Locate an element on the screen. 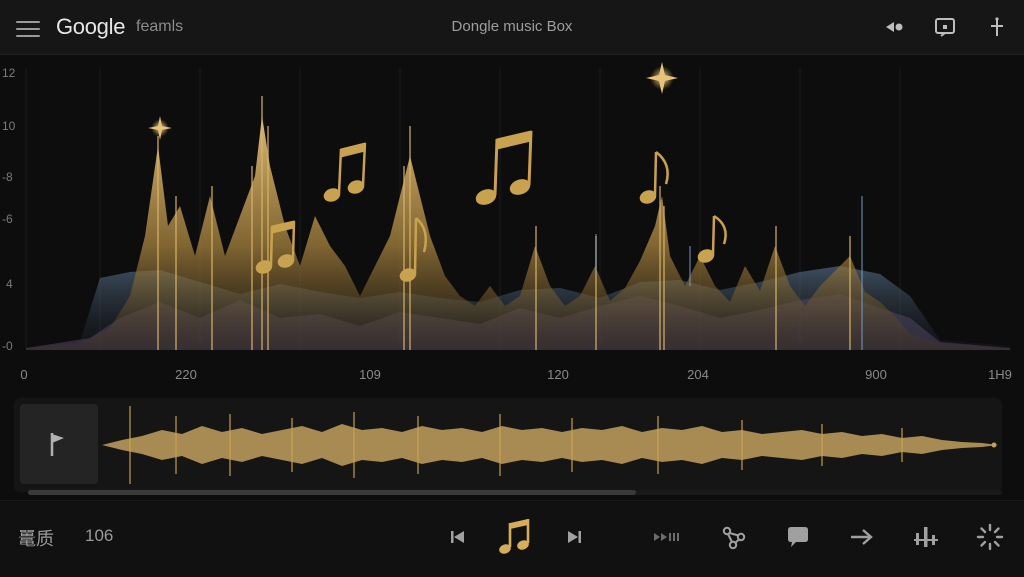 The width and height of the screenshot is (1024, 577). audio-waveform is located at coordinates (550, 445).